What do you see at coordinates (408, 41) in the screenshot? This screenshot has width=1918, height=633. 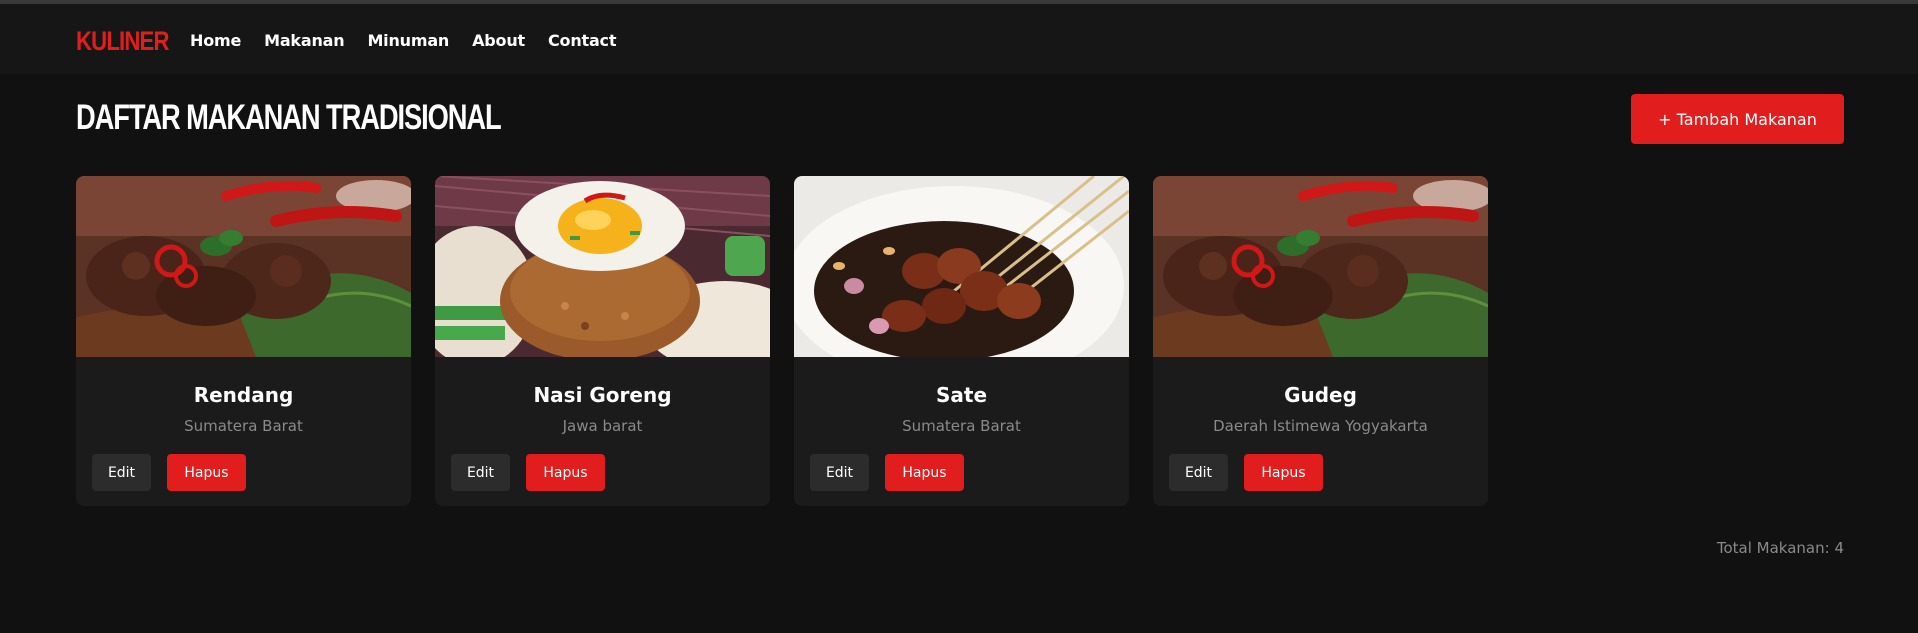 I see `nav-link-minuman: Minuman` at bounding box center [408, 41].